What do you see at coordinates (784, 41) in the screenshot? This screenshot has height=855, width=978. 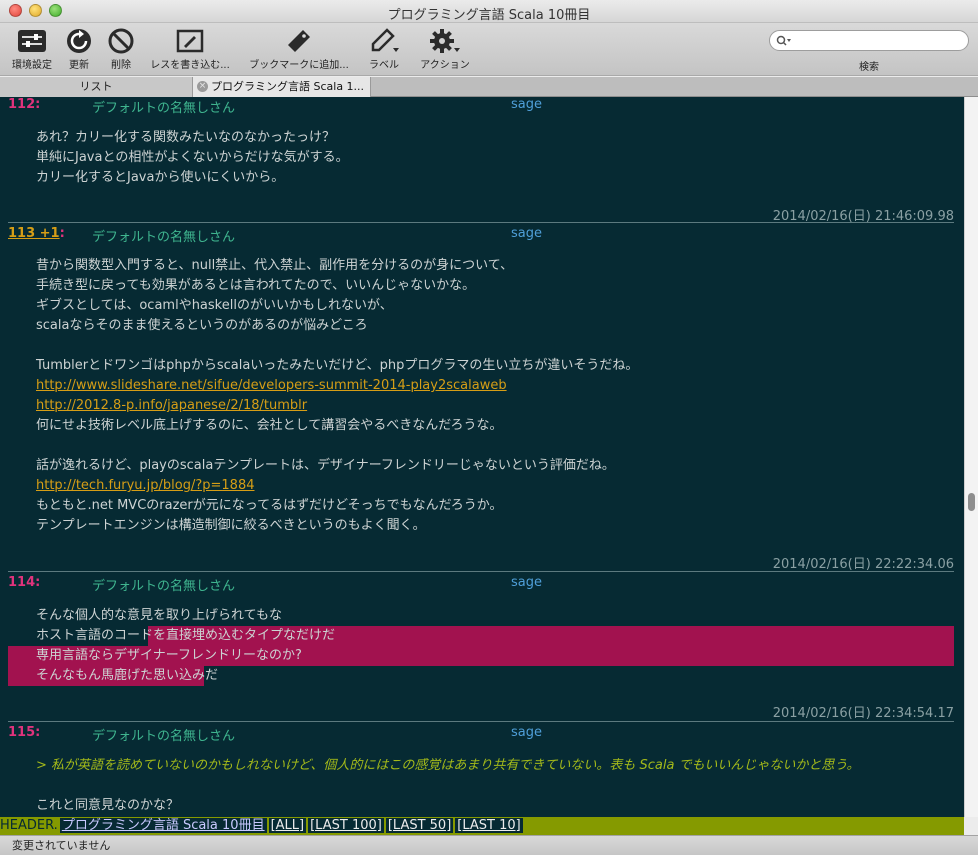 I see `search-icon` at bounding box center [784, 41].